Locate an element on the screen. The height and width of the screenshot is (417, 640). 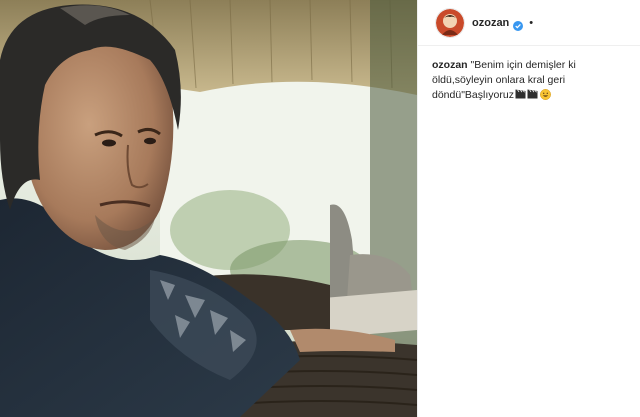
grinning-face-emoji-icon is located at coordinates (545, 94).